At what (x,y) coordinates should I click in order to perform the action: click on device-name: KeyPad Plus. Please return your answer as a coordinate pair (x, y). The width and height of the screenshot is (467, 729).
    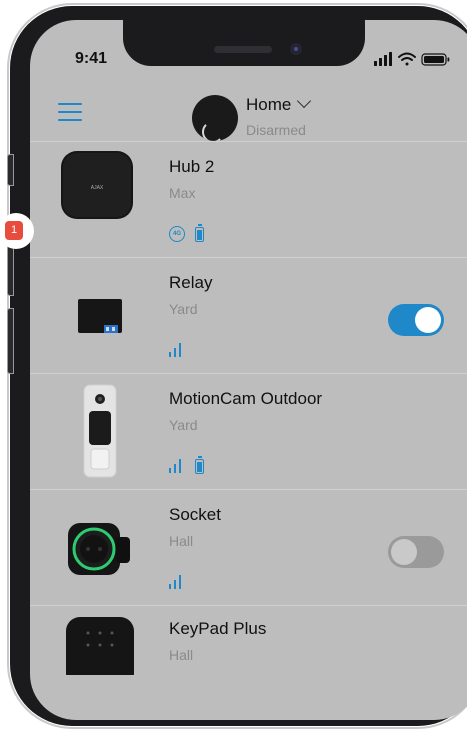
    Looking at the image, I should click on (218, 628).